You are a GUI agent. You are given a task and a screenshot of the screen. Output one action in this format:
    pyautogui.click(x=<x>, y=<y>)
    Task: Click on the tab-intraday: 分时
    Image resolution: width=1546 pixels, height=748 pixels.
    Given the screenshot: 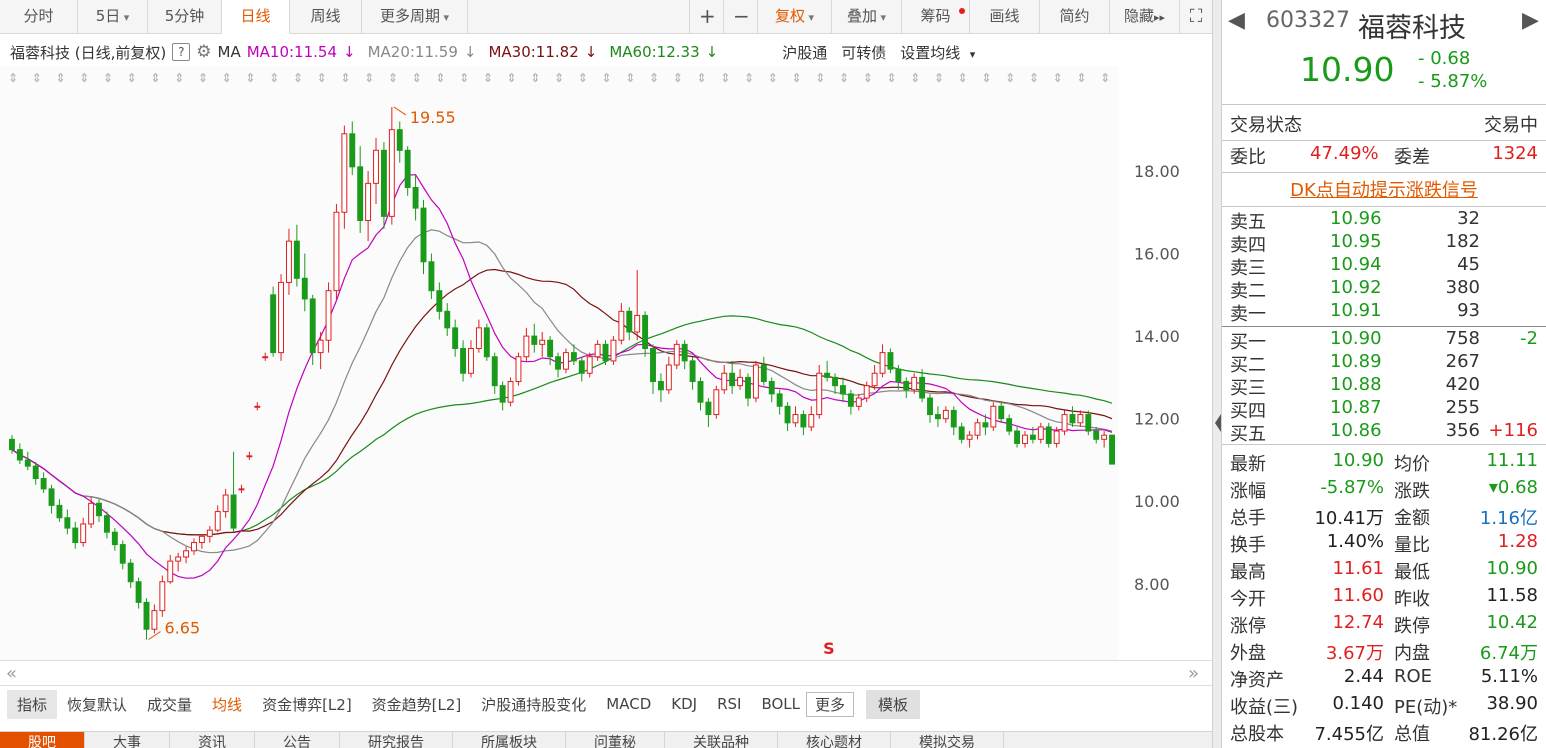 What is the action you would take?
    pyautogui.click(x=39, y=17)
    